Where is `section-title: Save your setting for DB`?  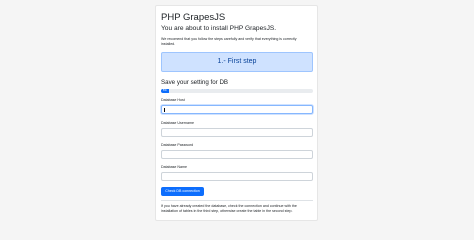
section-title: Save your setting for DB is located at coordinates (195, 82).